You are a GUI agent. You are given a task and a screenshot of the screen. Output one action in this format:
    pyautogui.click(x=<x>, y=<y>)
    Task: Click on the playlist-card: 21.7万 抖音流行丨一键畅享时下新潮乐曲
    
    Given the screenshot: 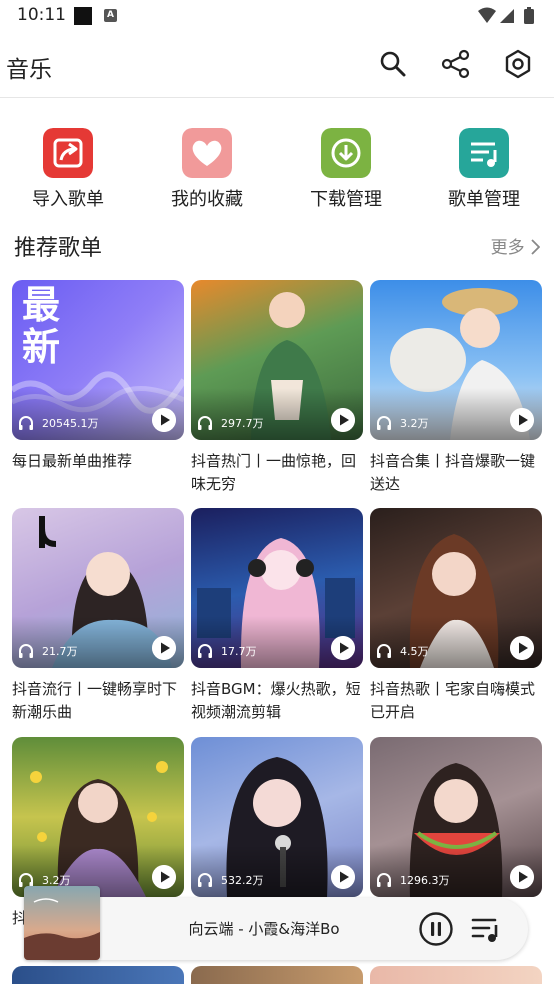 What is the action you would take?
    pyautogui.click(x=98, y=620)
    